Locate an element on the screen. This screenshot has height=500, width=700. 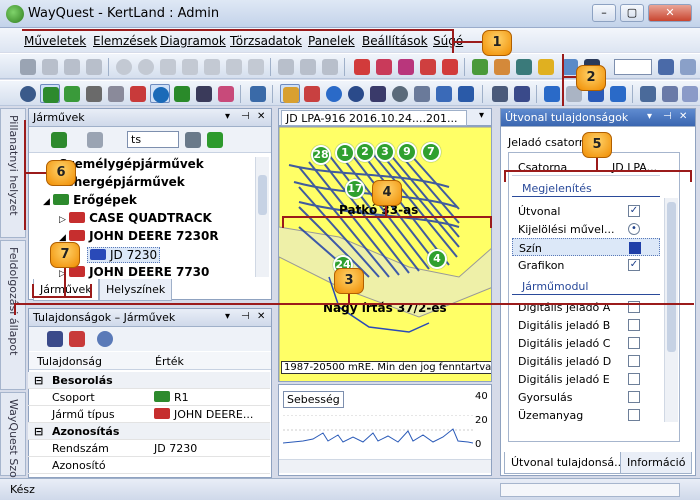
menu-diagramok: Diagramok is located at coordinates (193, 41).